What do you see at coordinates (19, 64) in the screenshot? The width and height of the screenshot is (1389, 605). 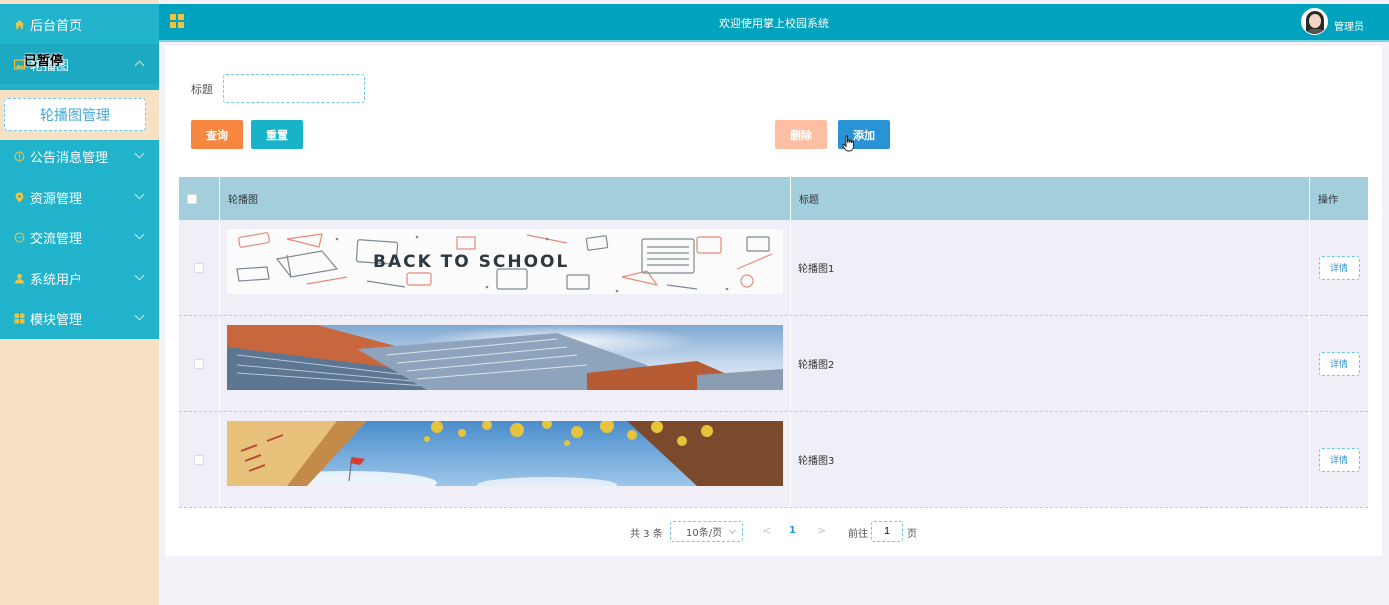 I see `image-icon` at bounding box center [19, 64].